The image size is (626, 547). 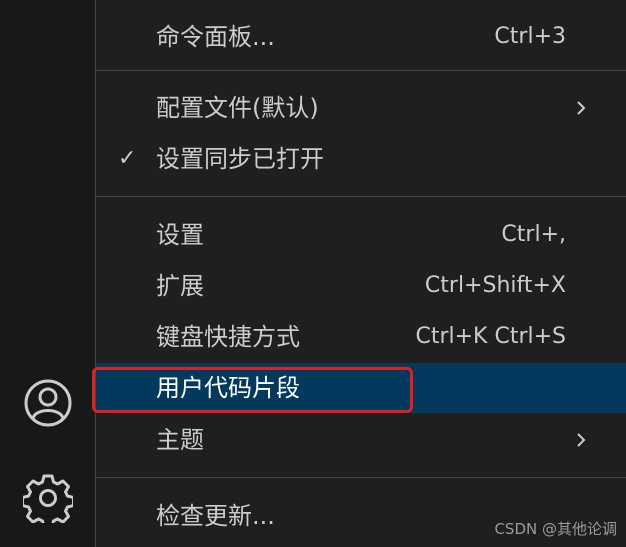 I want to click on menu-item-themes: 主题, so click(x=361, y=440).